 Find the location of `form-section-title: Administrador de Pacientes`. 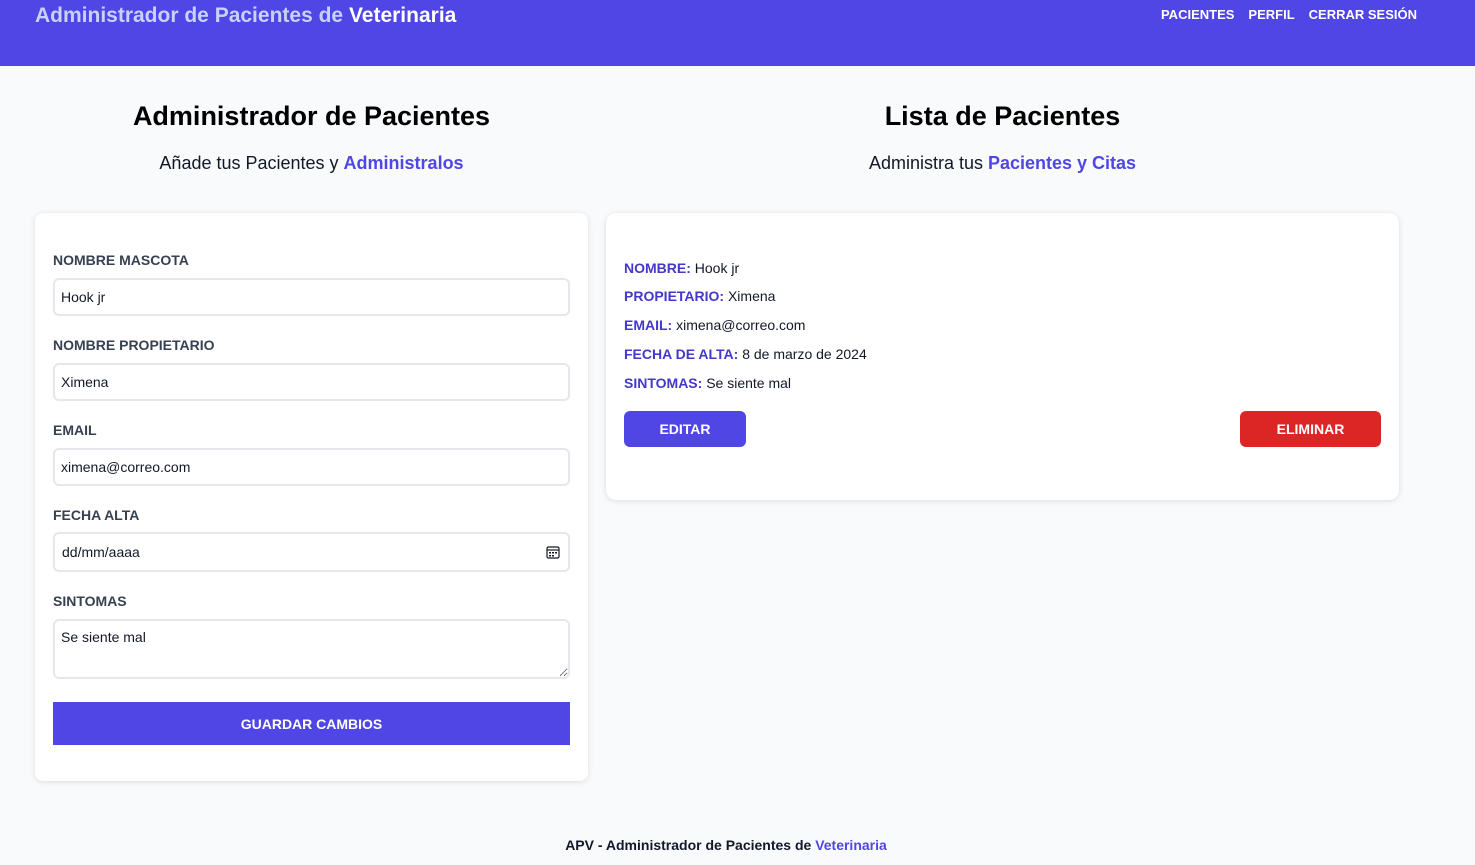

form-section-title: Administrador de Pacientes is located at coordinates (311, 116).